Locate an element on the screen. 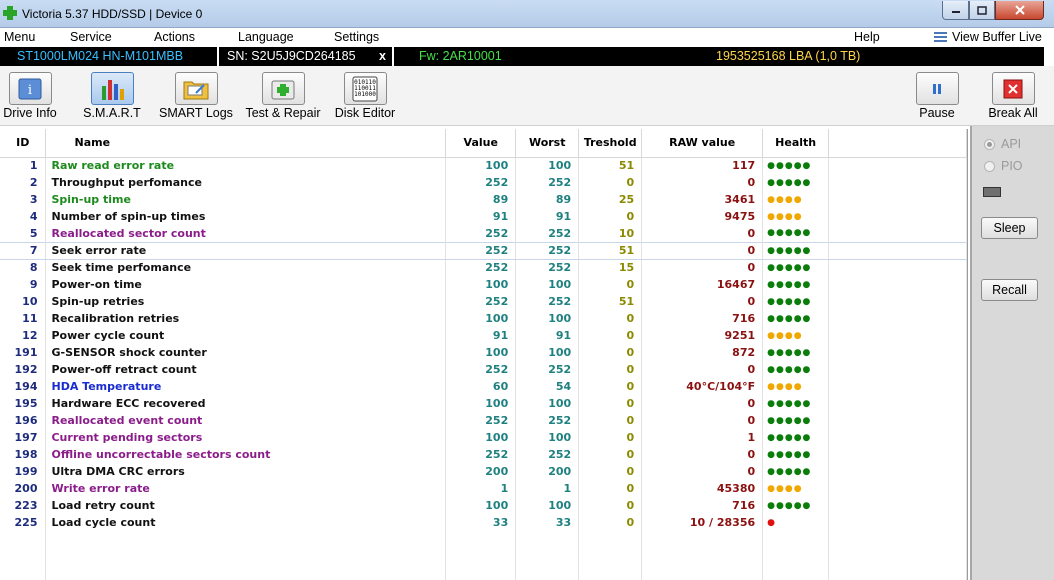 The height and width of the screenshot is (580, 1054). smart-button: S.M.A.R.T is located at coordinates (112, 96).